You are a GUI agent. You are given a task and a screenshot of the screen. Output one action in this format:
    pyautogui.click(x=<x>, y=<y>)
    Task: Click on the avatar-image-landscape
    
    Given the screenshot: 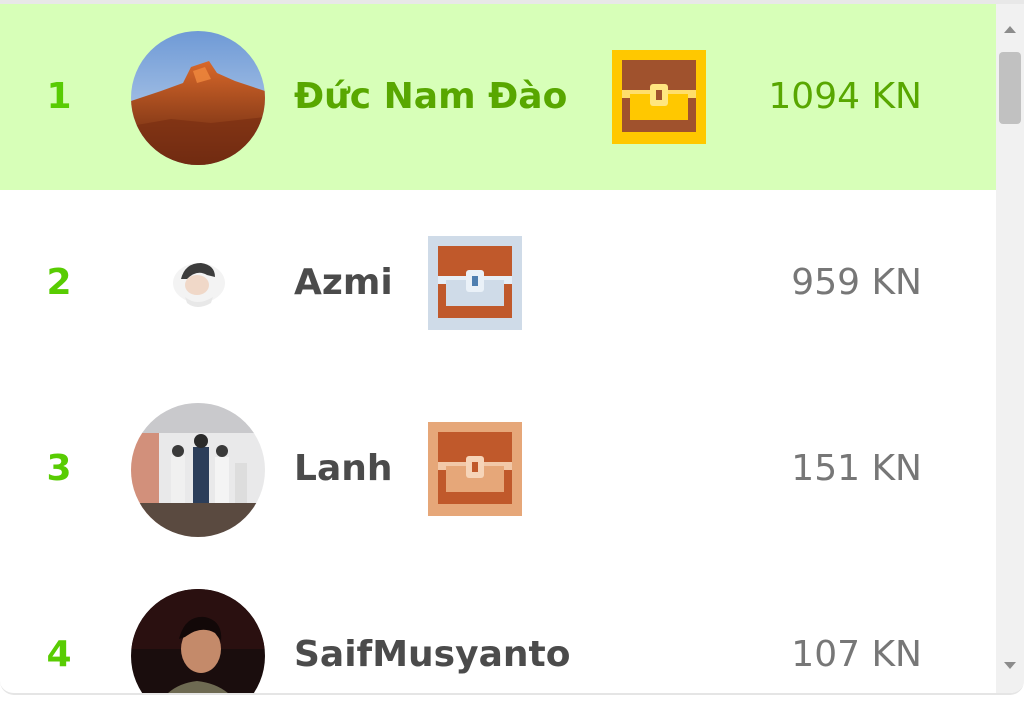 What is the action you would take?
    pyautogui.click(x=198, y=98)
    